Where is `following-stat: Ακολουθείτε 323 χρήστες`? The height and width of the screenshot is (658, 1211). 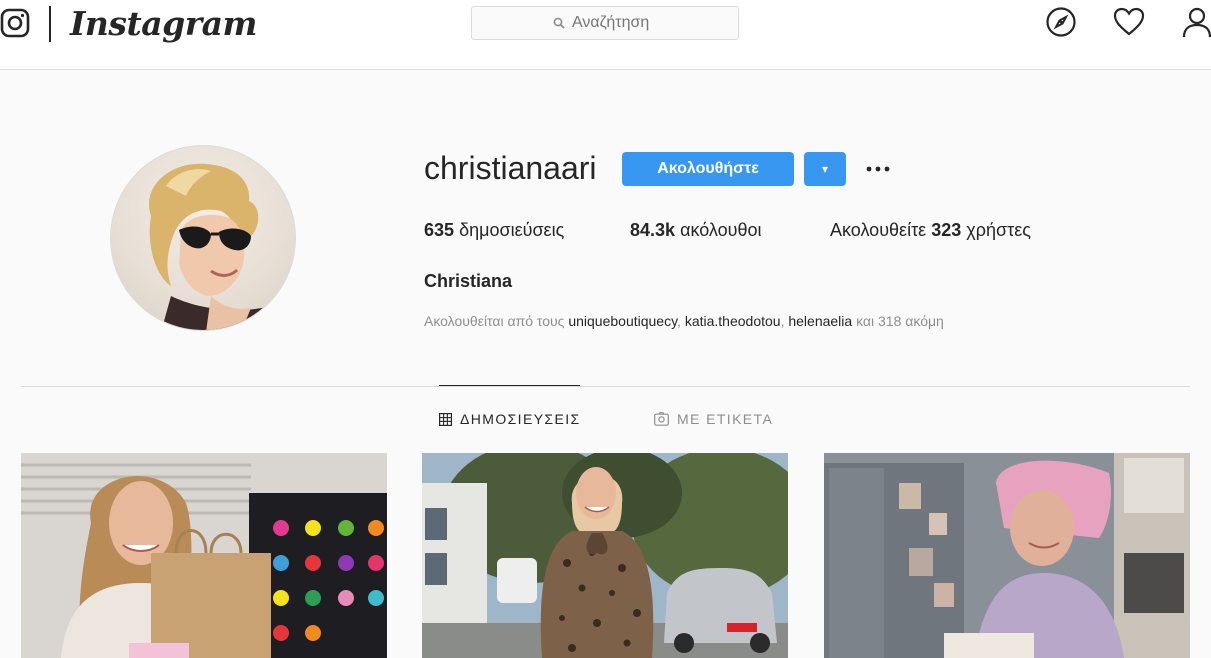 following-stat: Ακολουθείτε 323 χρήστες is located at coordinates (930, 230).